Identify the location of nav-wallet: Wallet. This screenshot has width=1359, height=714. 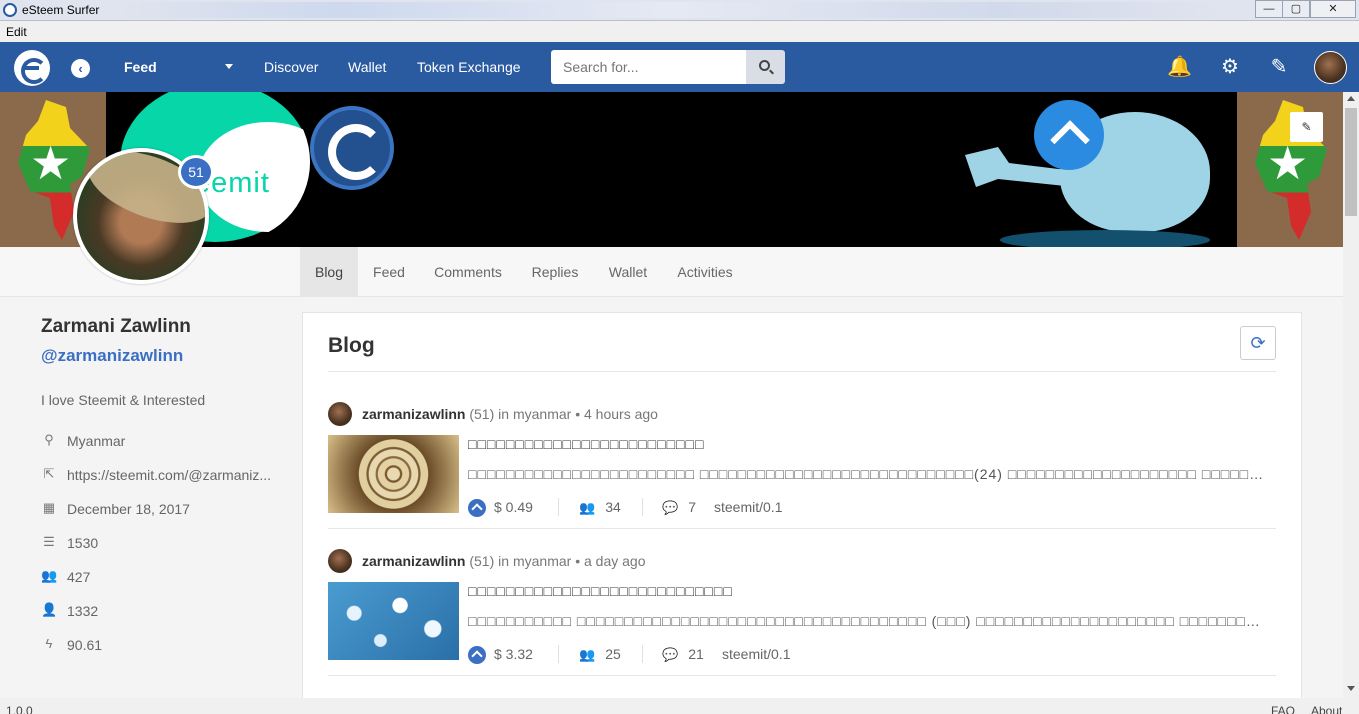
(367, 67).